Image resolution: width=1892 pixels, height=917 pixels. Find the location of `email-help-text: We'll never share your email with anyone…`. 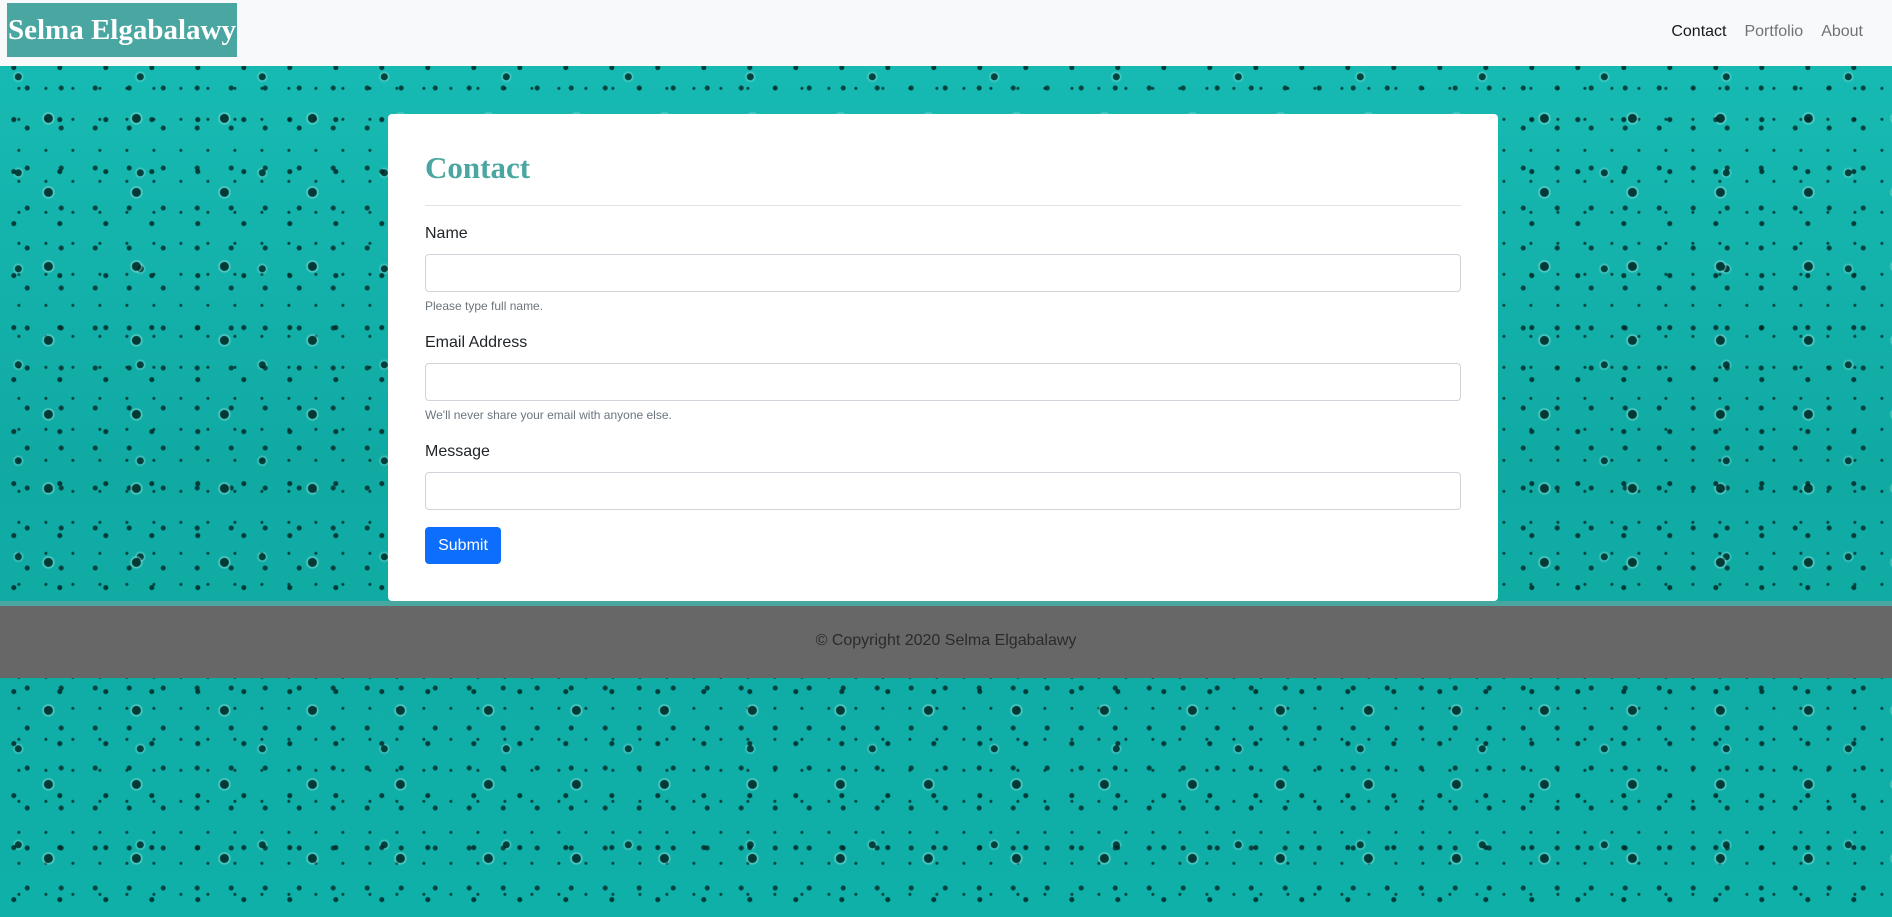

email-help-text: We'll never share your email with anyone… is located at coordinates (548, 415).